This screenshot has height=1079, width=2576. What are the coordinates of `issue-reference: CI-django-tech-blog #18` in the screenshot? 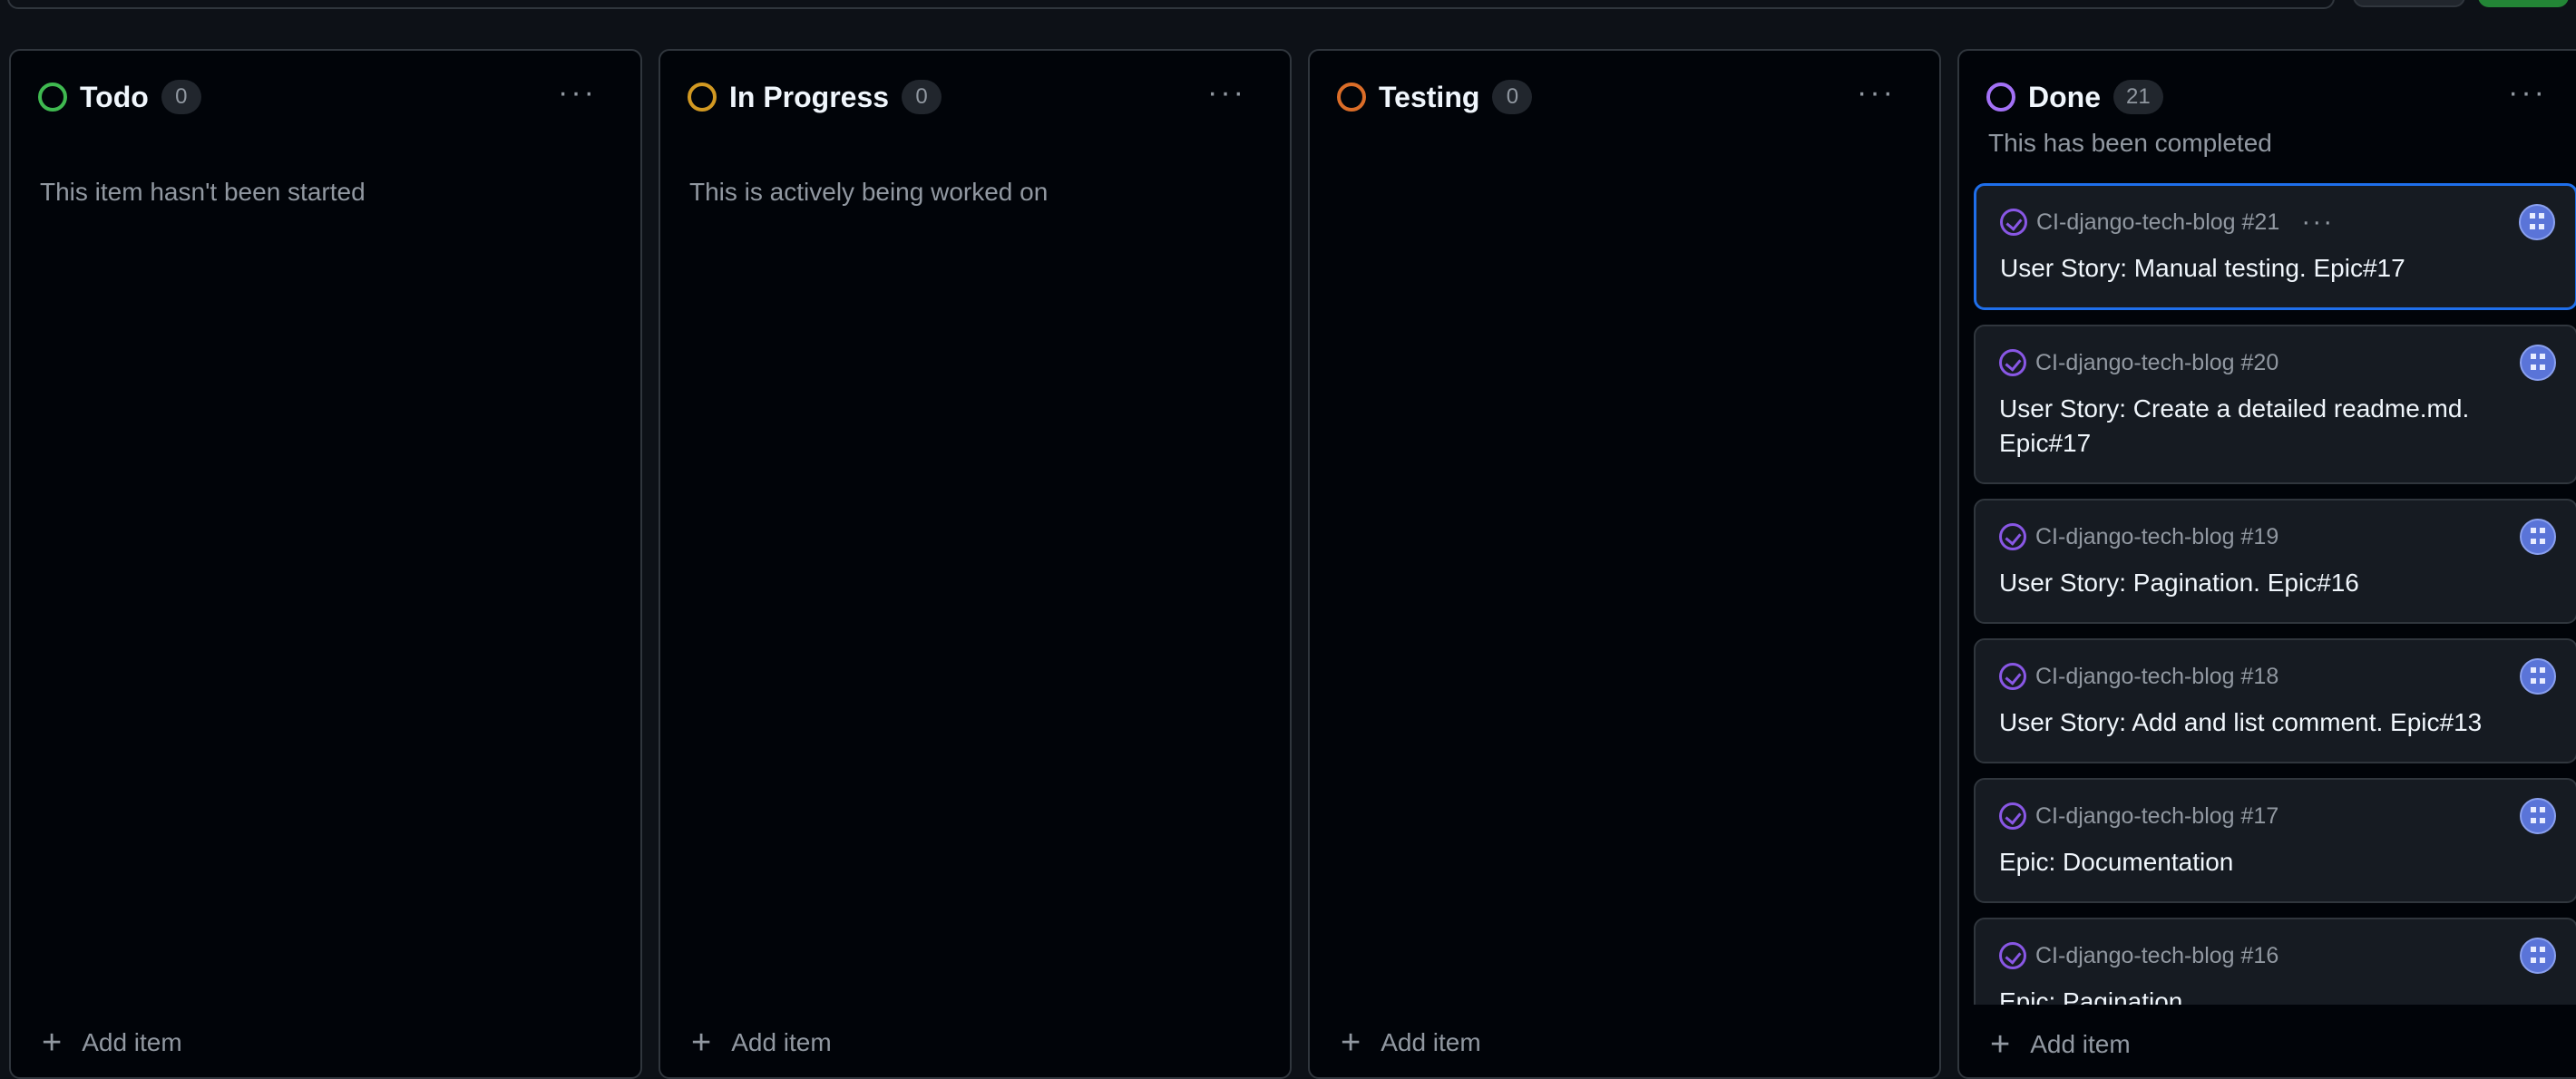 It's located at (2156, 677).